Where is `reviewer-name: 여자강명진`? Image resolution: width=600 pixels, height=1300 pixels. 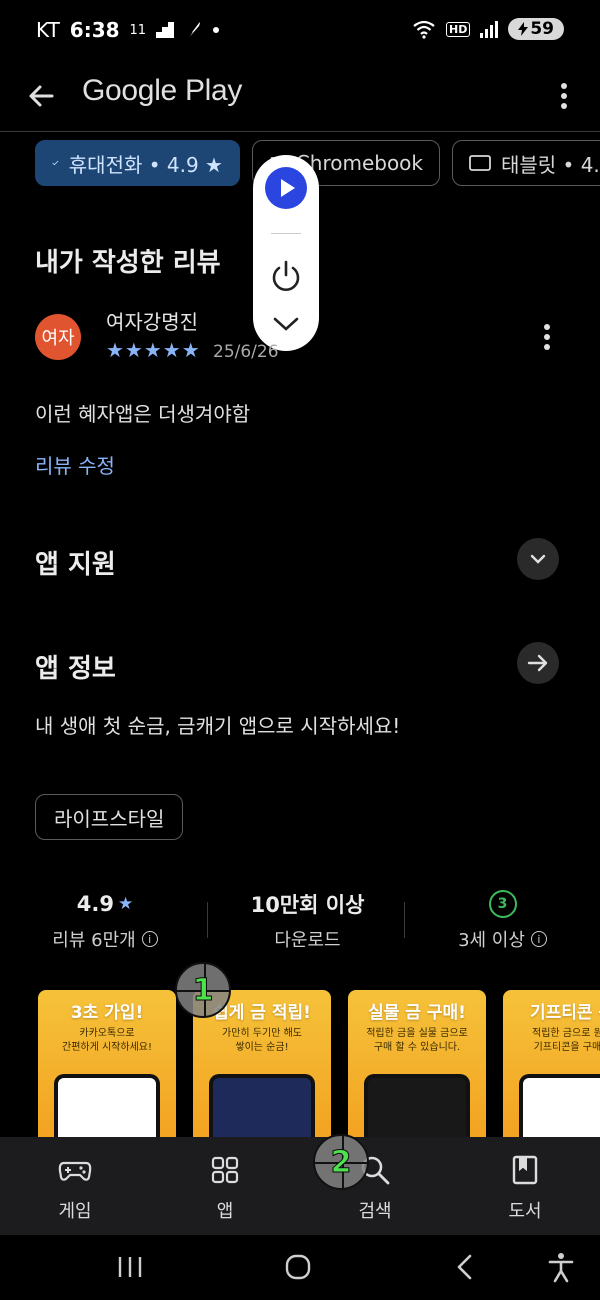
reviewer-name: 여자강명진 is located at coordinates (152, 322).